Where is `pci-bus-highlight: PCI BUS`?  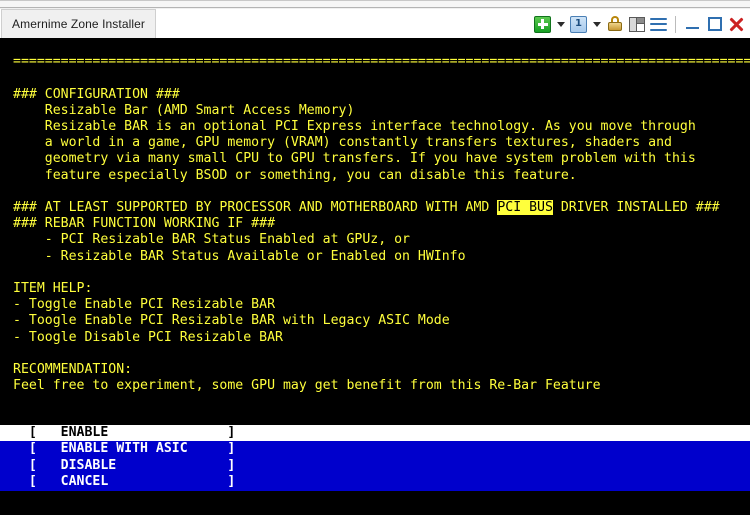
pci-bus-highlight: PCI BUS is located at coordinates (525, 208).